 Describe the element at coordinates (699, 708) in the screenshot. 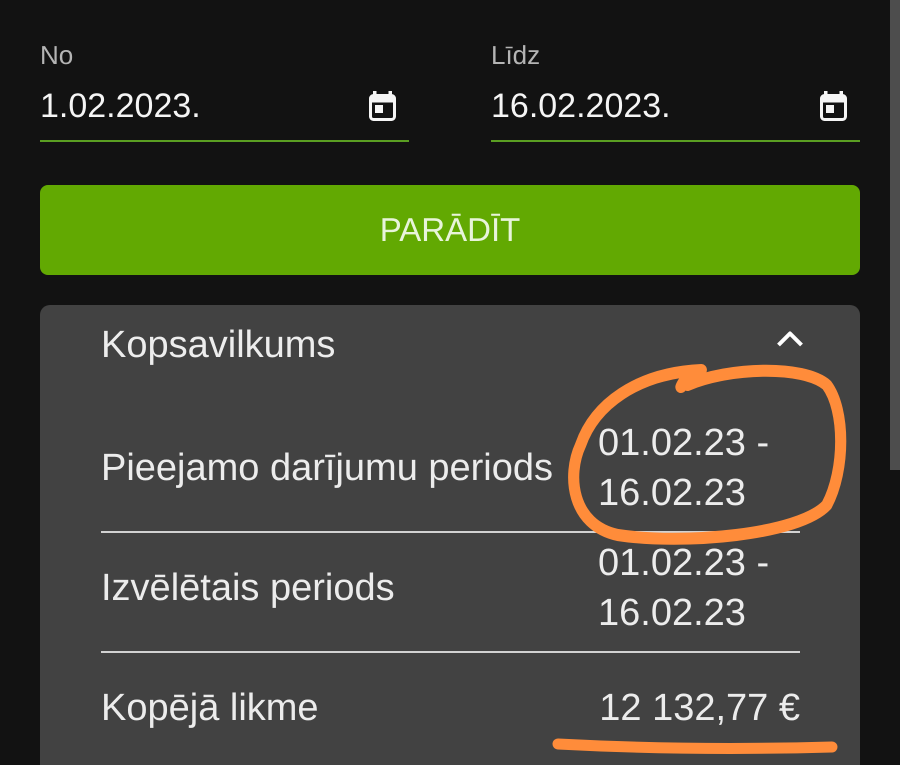

I see `summary-value: 12 132,77 €` at that location.